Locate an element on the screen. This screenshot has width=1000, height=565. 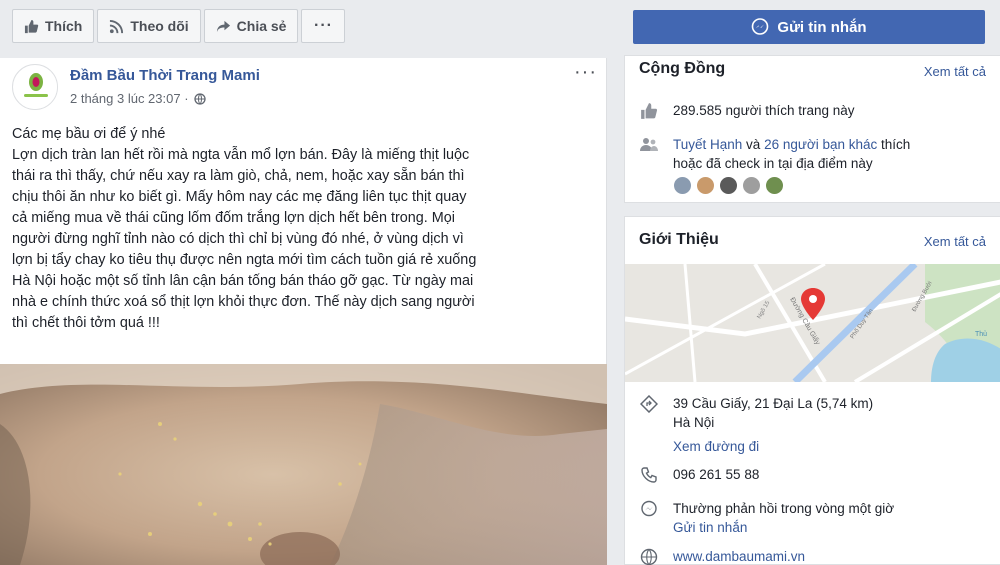
share-button: Chia sẻ is located at coordinates (251, 26).